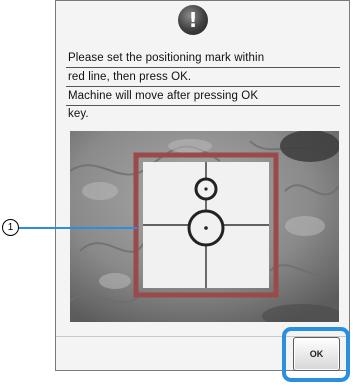 The width and height of the screenshot is (353, 386). I want to click on message-line-2: red line, then press OK., so click(130, 77).